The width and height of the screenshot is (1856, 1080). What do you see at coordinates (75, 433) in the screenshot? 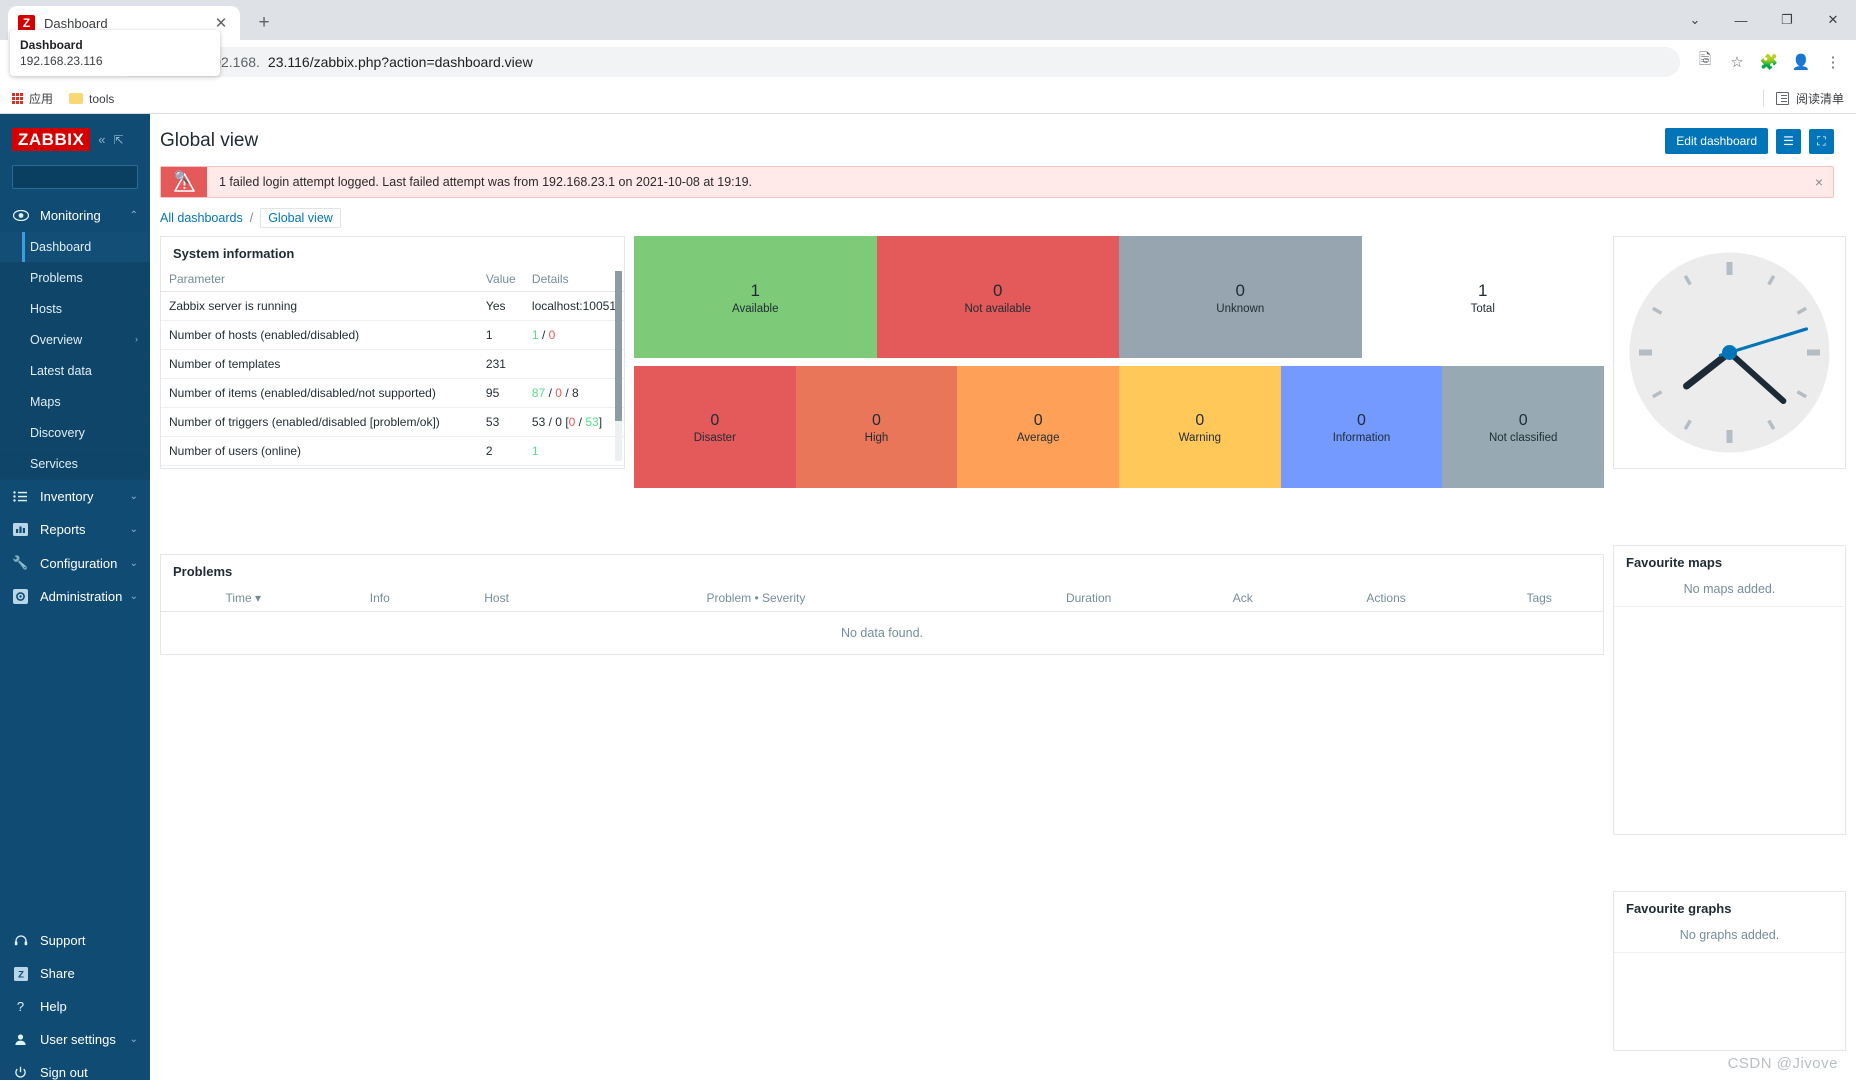
I see `sidebar-item-discovery: Discovery` at bounding box center [75, 433].